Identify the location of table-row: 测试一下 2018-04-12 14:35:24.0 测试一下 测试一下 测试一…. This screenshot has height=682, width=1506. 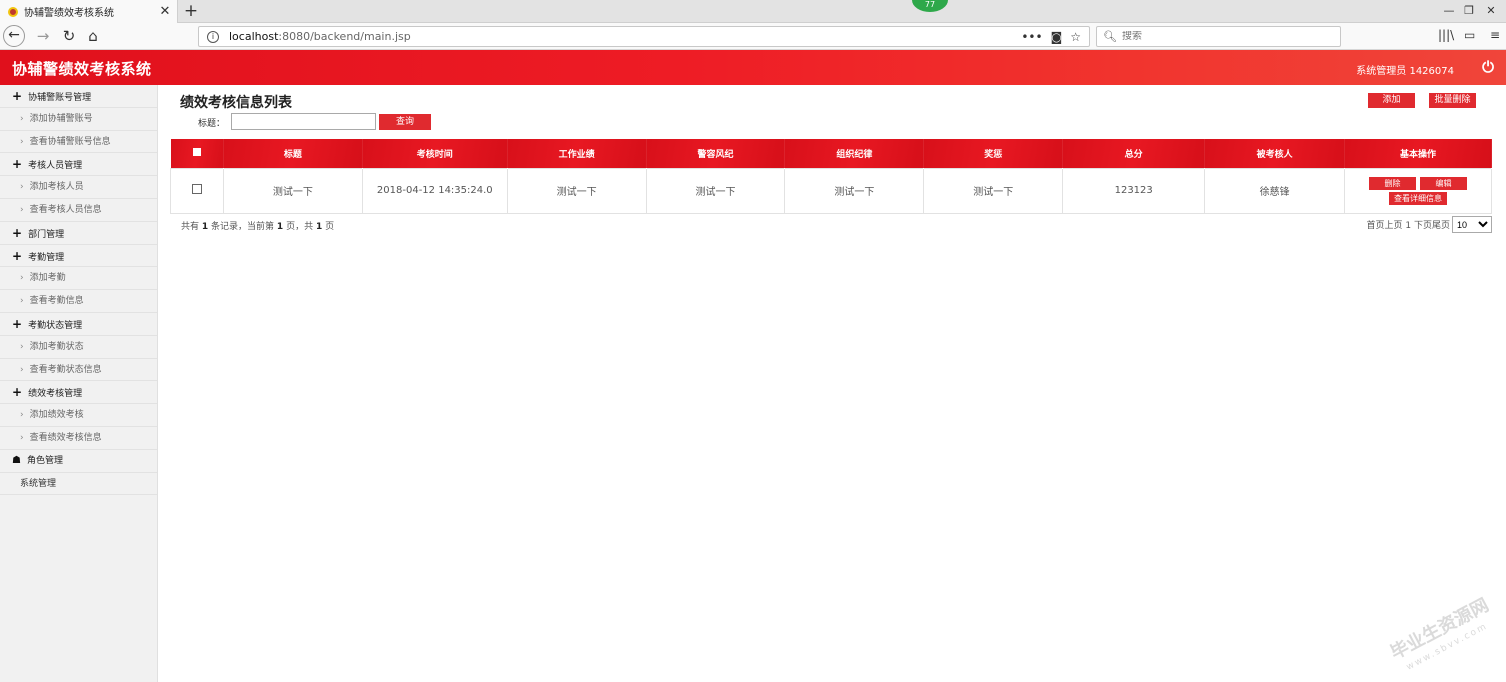
(831, 190).